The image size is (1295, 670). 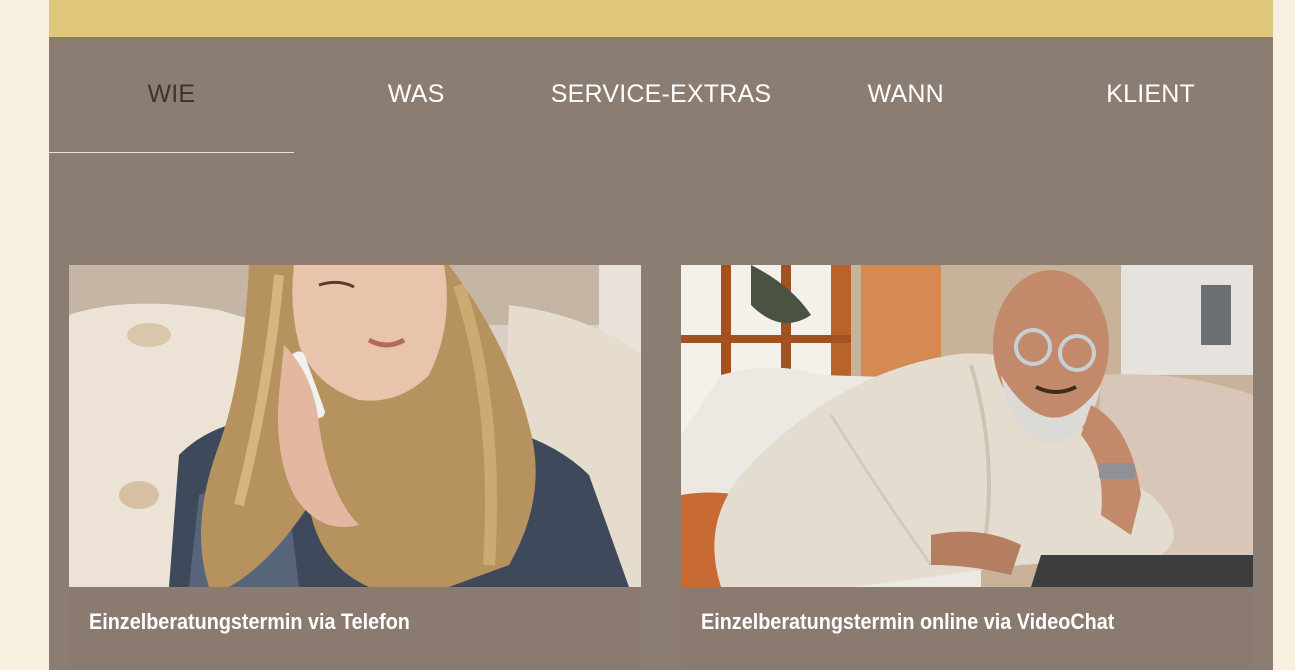 I want to click on tab-service-extras: SERVICE-EXTRAS, so click(x=661, y=95).